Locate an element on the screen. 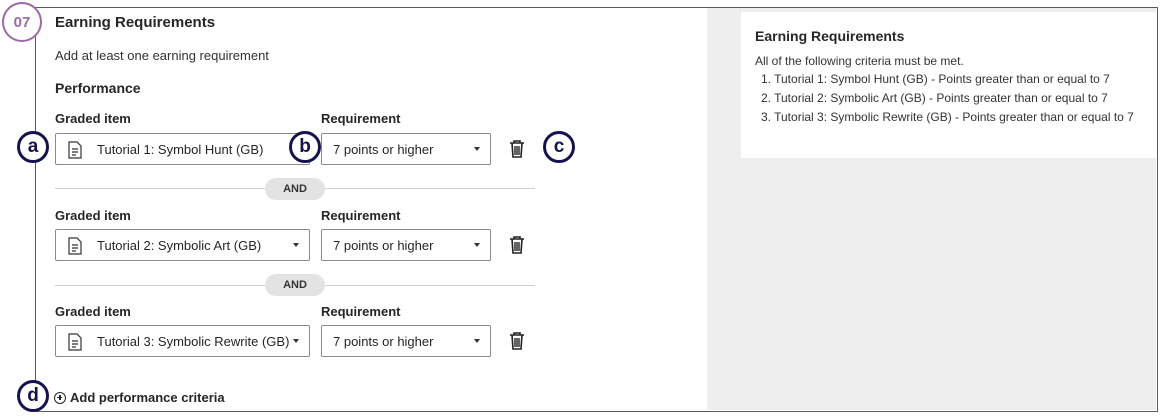 The image size is (1164, 418). callout-c: c is located at coordinates (559, 147).